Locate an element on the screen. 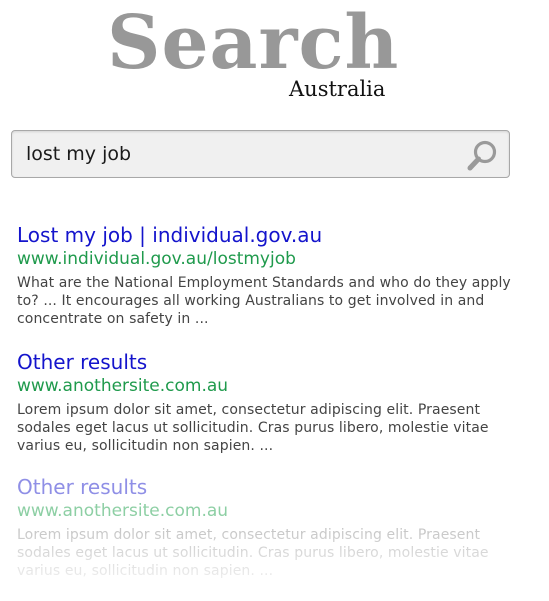 The image size is (549, 601). result-url: www.individual.gov.au/lostmyjob is located at coordinates (269, 259).